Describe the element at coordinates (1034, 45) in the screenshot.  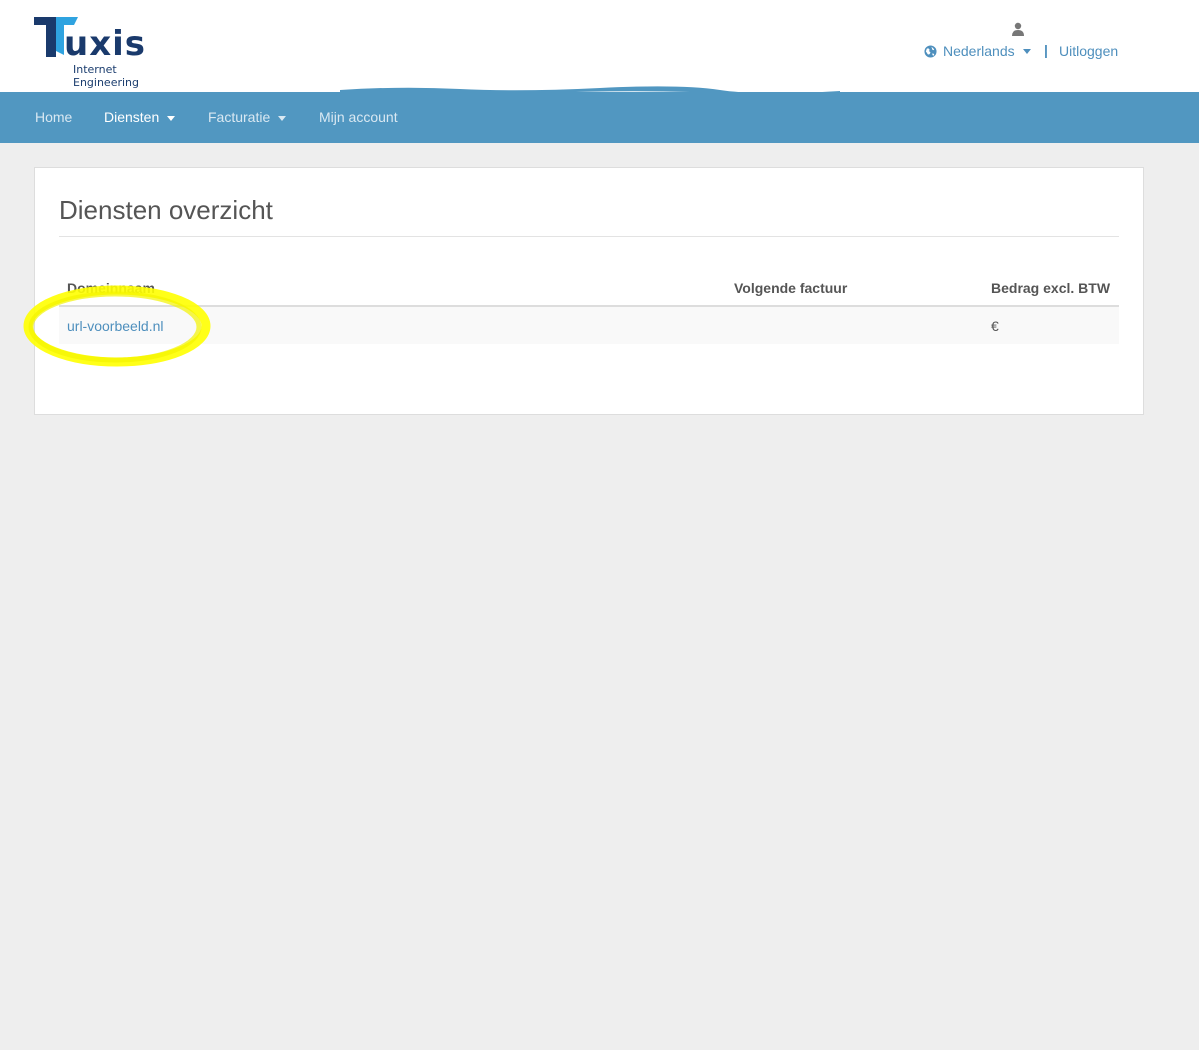
I see `user-menu: Nederlands | Uitloggen` at that location.